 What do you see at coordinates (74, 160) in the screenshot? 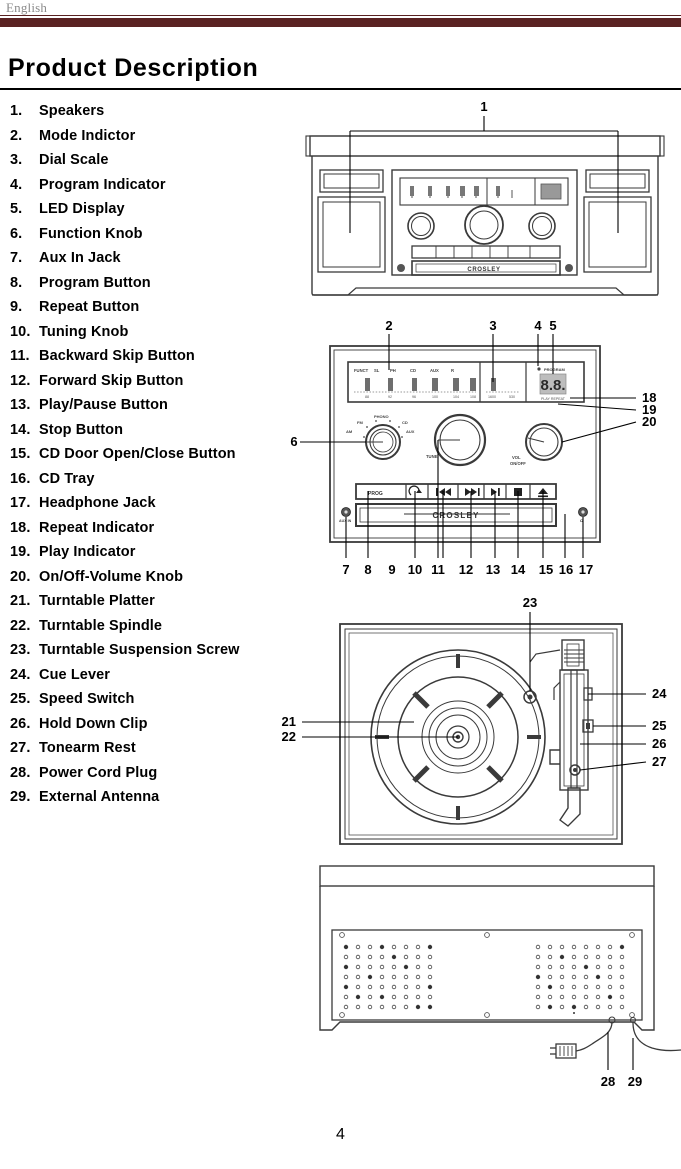
I see `list-item-label: Dial Scale` at bounding box center [74, 160].